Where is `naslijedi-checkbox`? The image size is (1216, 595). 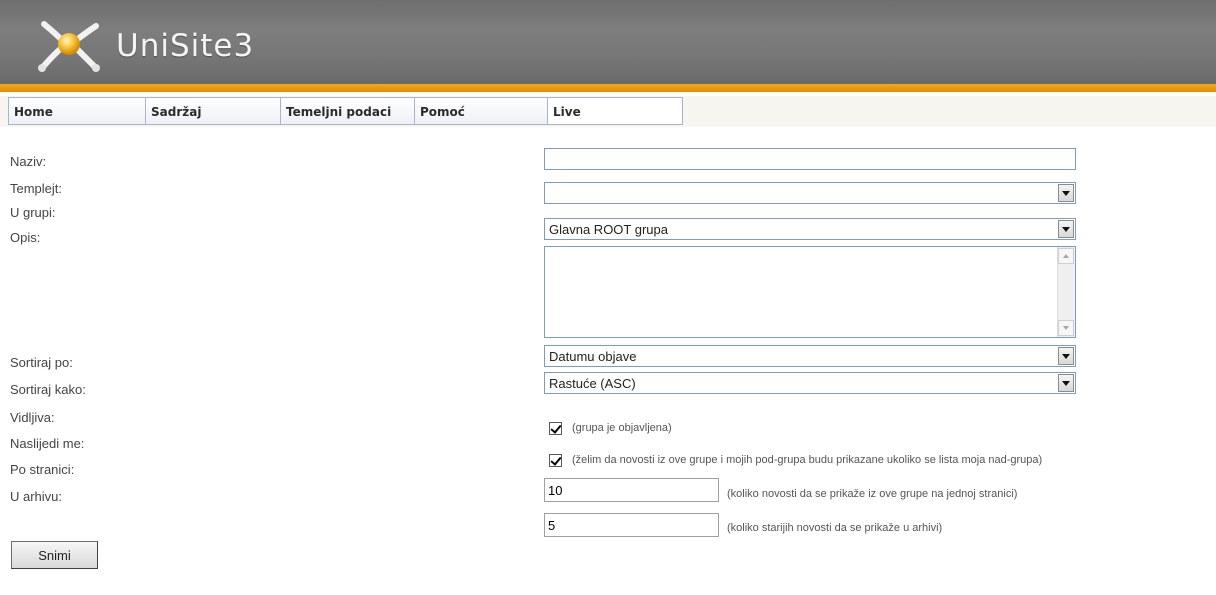
naslijedi-checkbox is located at coordinates (555, 460).